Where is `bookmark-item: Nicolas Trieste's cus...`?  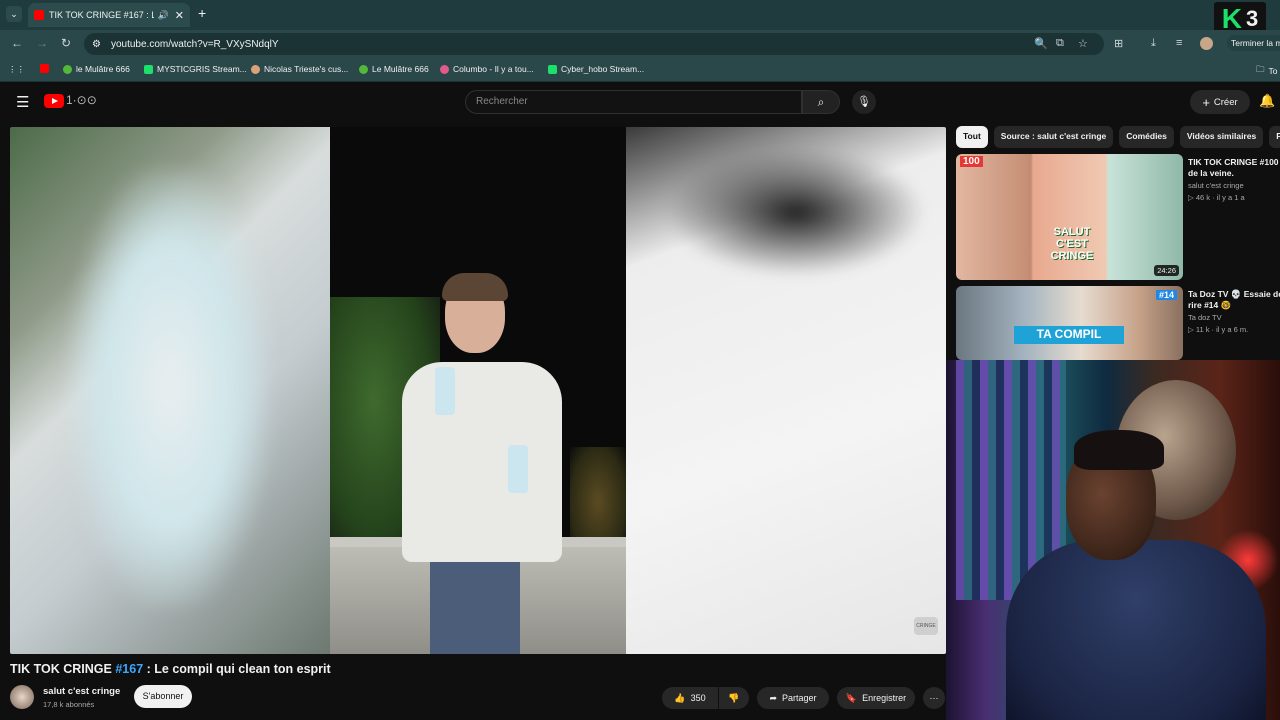
bookmark-item: Nicolas Trieste's cus... is located at coordinates (299, 69).